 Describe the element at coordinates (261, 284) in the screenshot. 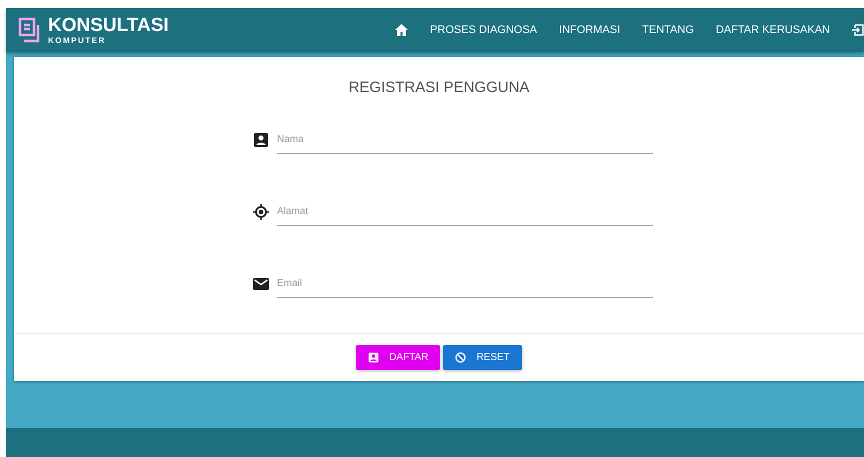

I see `envelope-icon` at that location.